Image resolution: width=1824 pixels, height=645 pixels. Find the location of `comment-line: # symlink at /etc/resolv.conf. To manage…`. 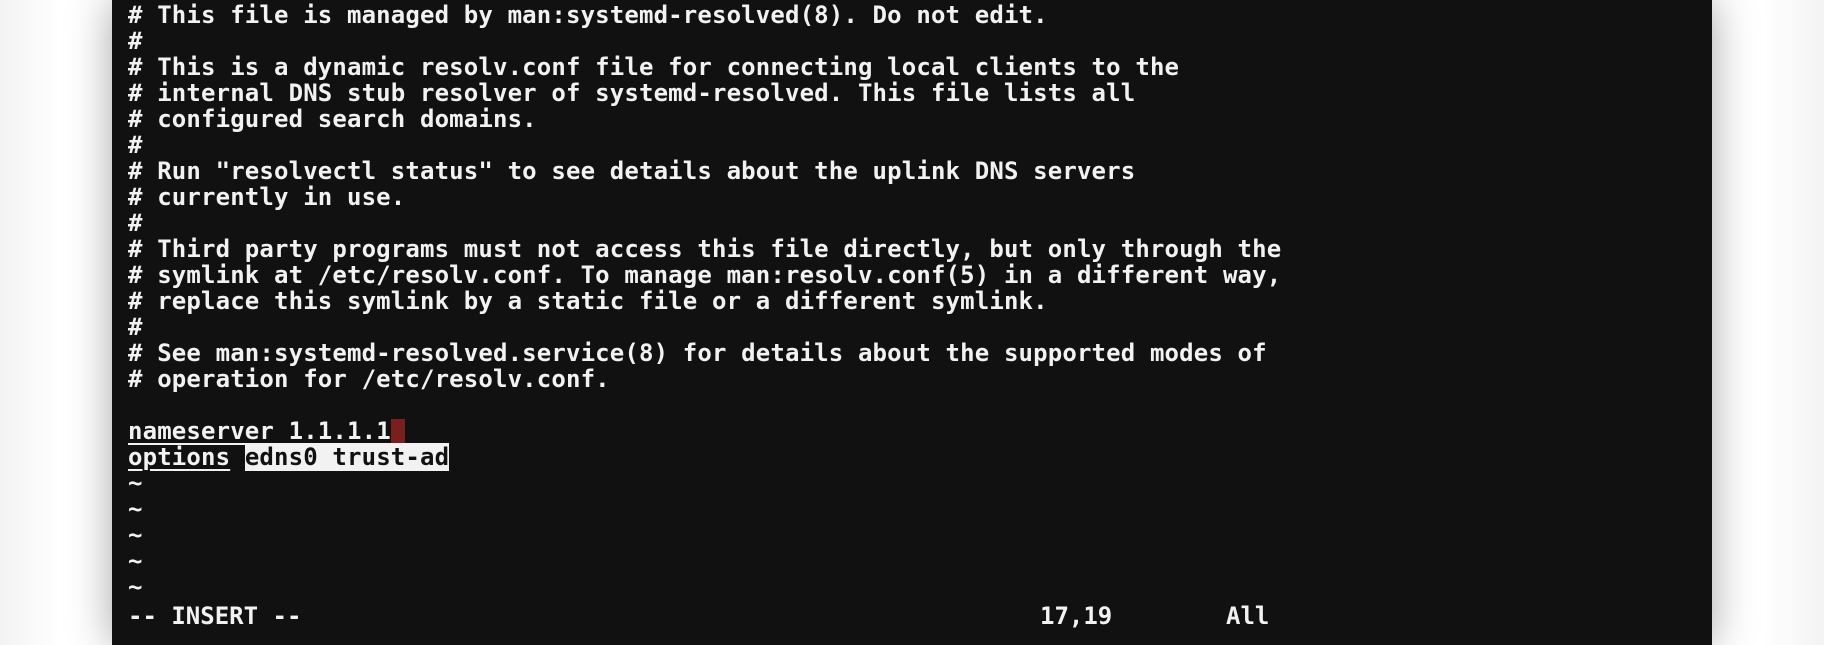

comment-line: # symlink at /etc/resolv.conf. To manage… is located at coordinates (705, 275).